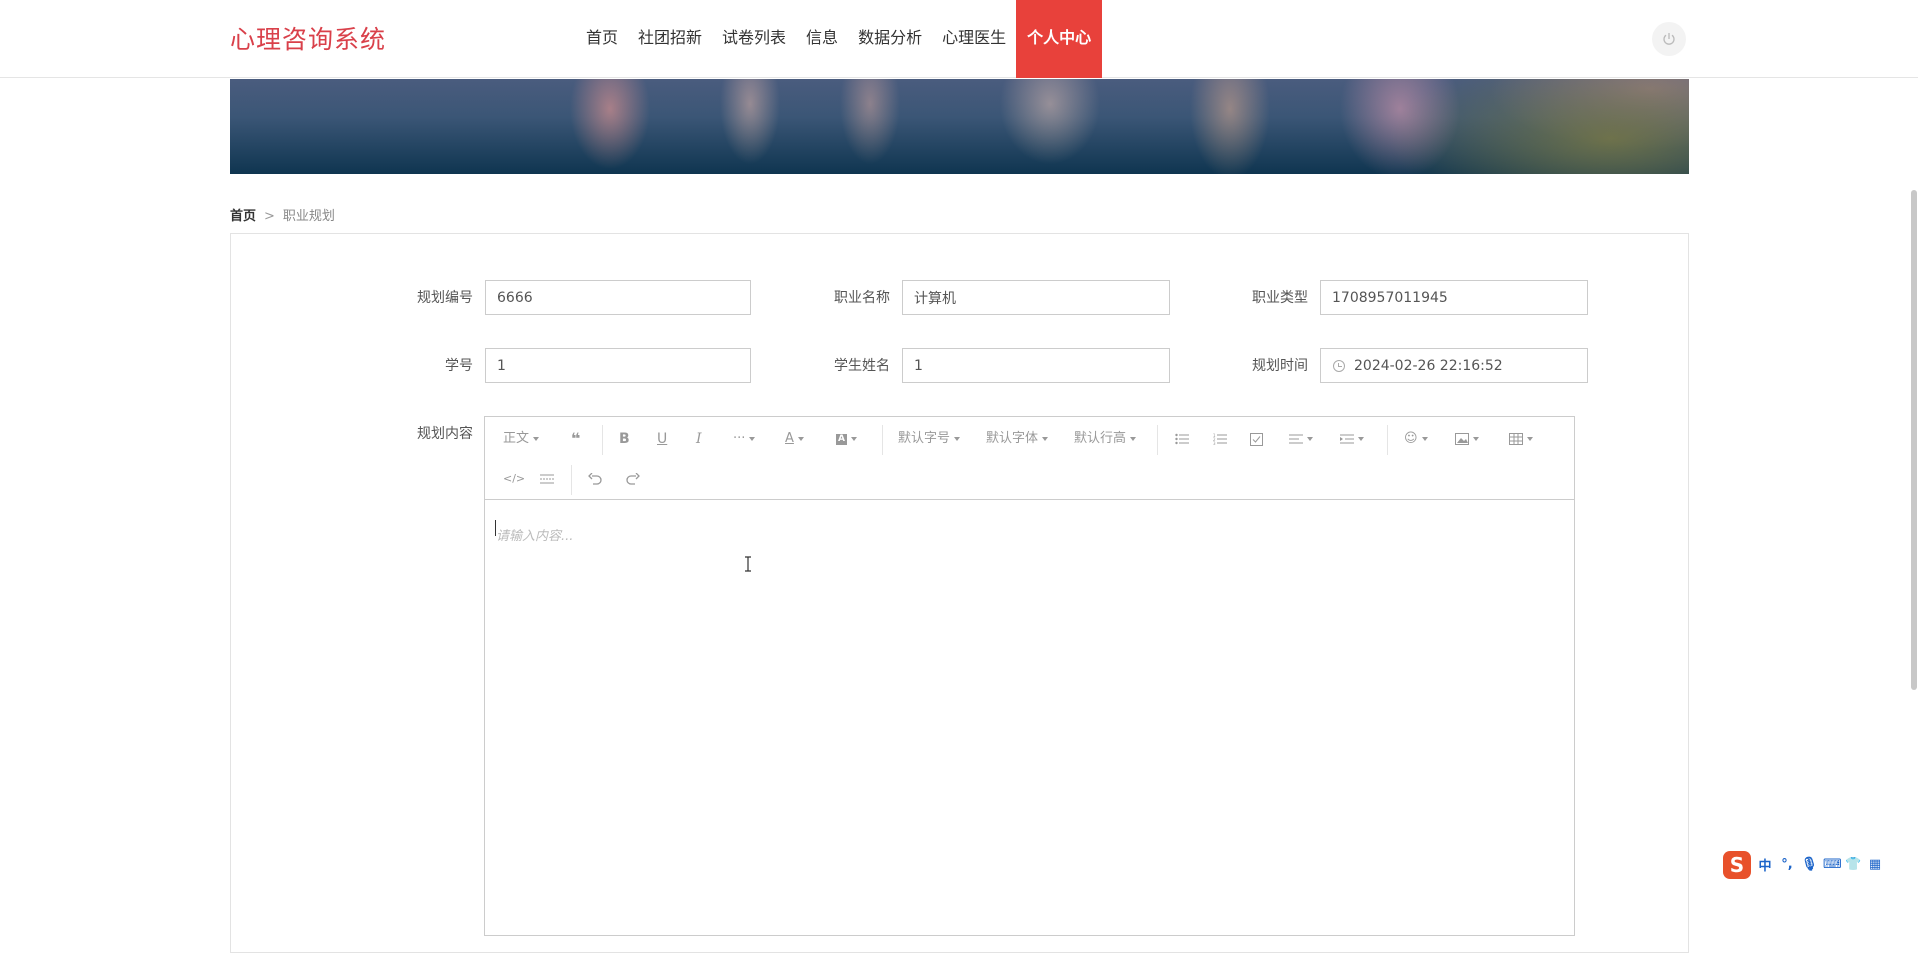 This screenshot has height=953, width=1918. What do you see at coordinates (974, 39) in the screenshot?
I see `nav-psychologist: 心理医生` at bounding box center [974, 39].